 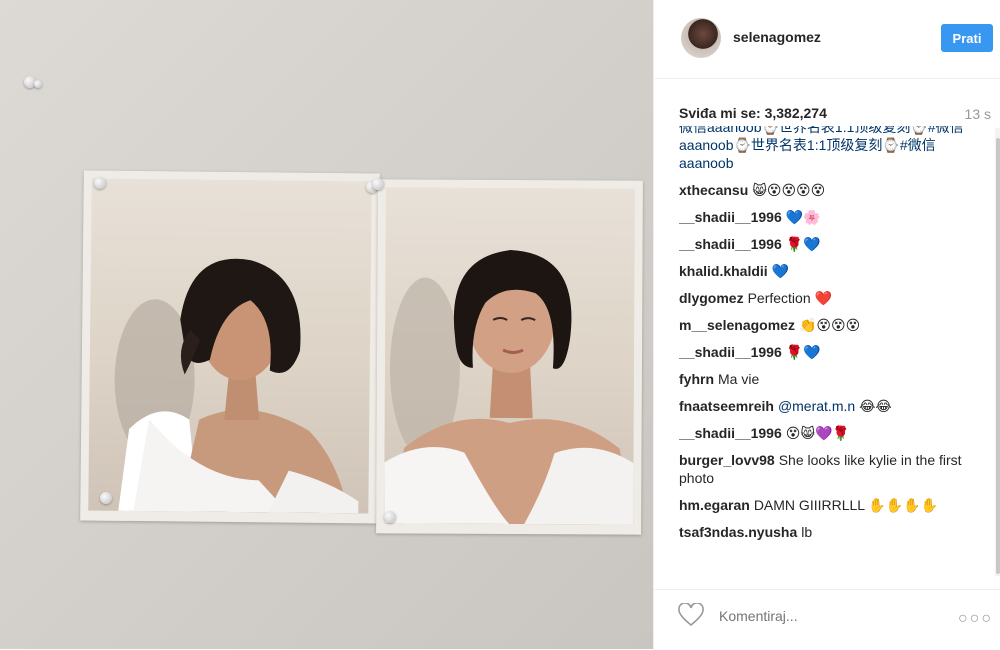 I want to click on comment-text: 😸😵😵😵😵, so click(x=789, y=190).